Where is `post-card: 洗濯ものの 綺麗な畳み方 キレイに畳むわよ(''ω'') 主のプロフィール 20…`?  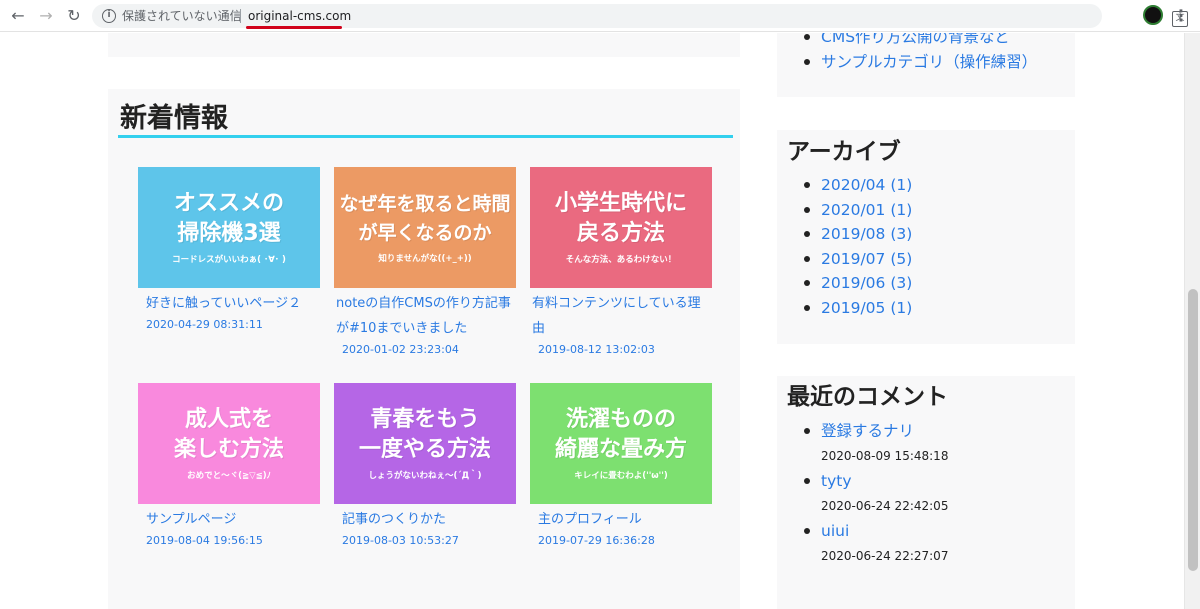 post-card: 洗濯ものの 綺麗な畳み方 キレイに畳むわよ(''ω'') 主のプロフィール 20… is located at coordinates (621, 473).